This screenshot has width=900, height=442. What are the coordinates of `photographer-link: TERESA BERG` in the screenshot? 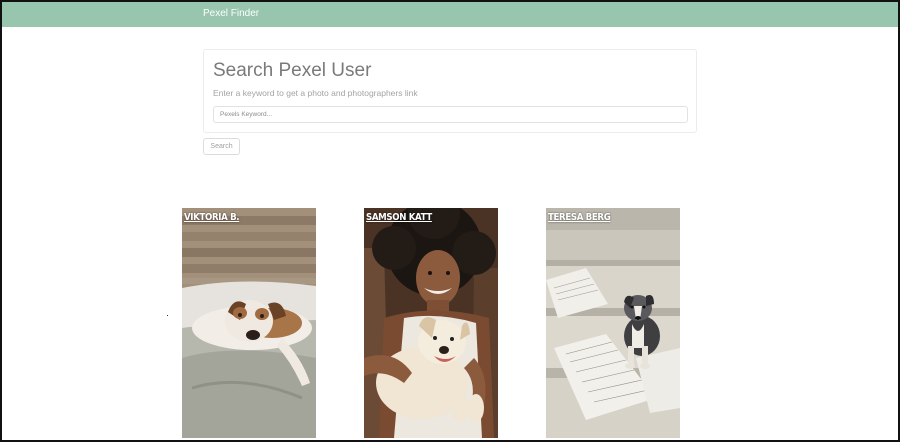 It's located at (579, 217).